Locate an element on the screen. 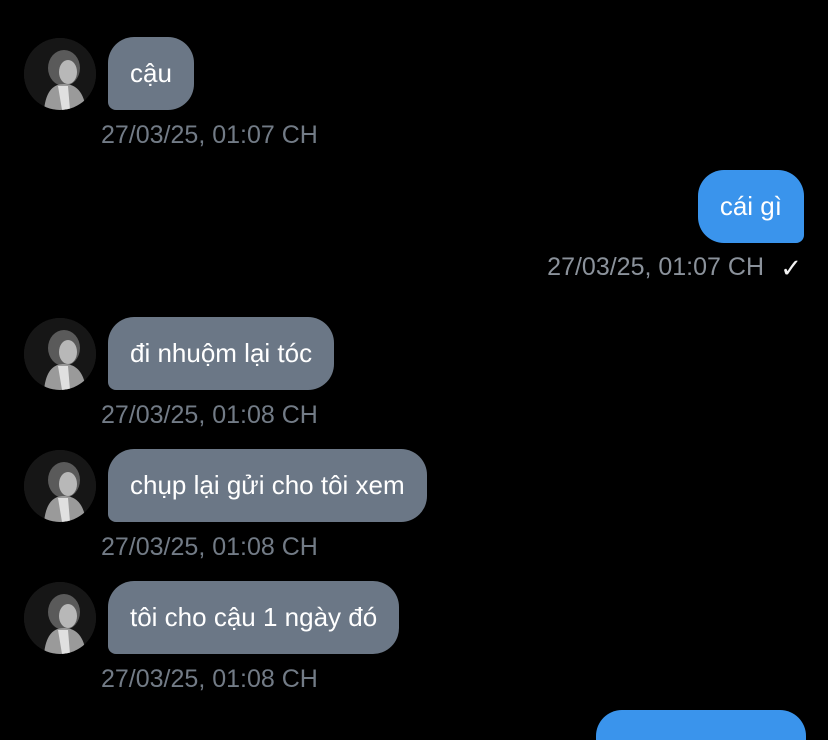 This screenshot has width=828, height=740. message-bubble-outgoing: cái gì is located at coordinates (750, 206).